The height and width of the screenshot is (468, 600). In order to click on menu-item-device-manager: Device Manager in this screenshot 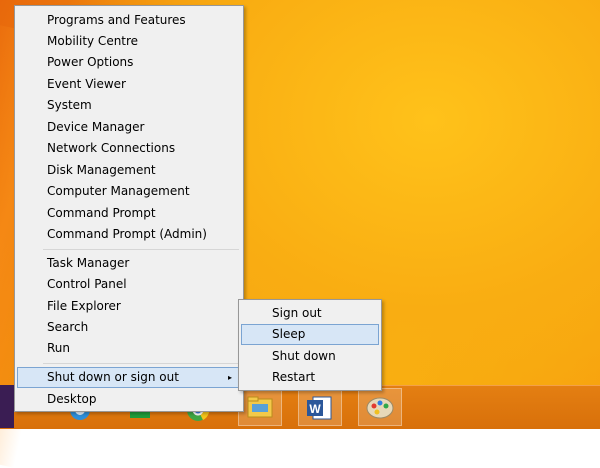, I will do `click(129, 127)`.